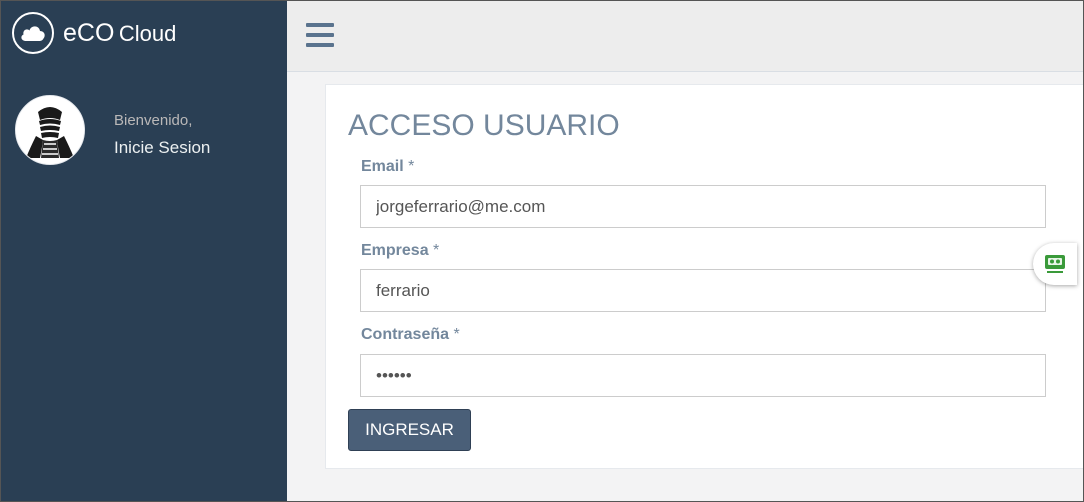 The height and width of the screenshot is (502, 1084). I want to click on company-label: Empresa *, so click(400, 251).